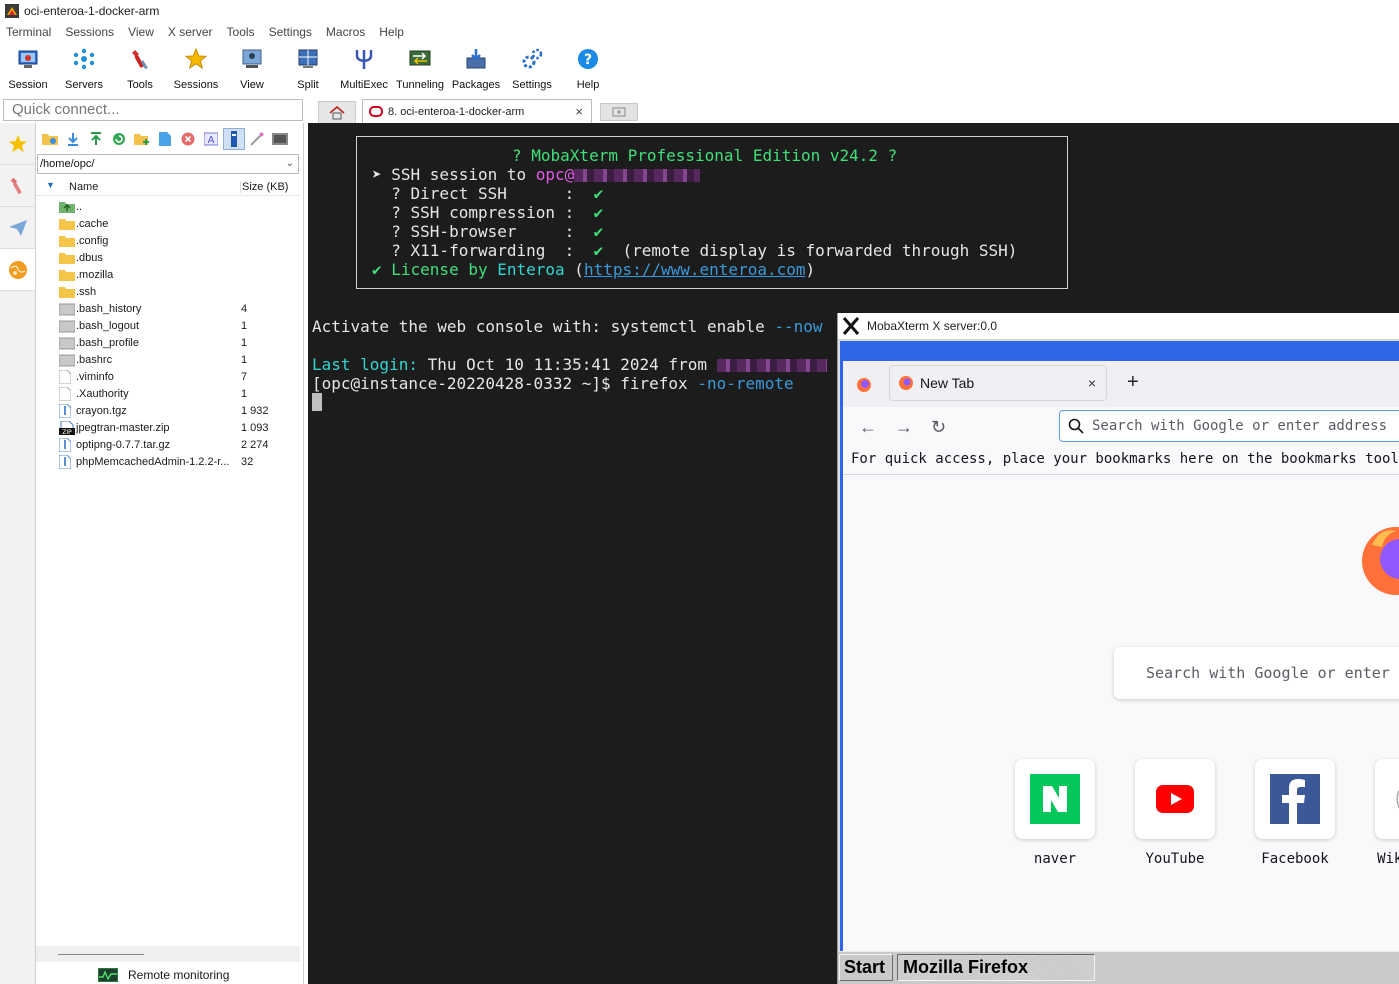 Image resolution: width=1399 pixels, height=984 pixels. Describe the element at coordinates (168, 164) in the screenshot. I see `remote-path-field: /home/opc/ ⌄` at that location.